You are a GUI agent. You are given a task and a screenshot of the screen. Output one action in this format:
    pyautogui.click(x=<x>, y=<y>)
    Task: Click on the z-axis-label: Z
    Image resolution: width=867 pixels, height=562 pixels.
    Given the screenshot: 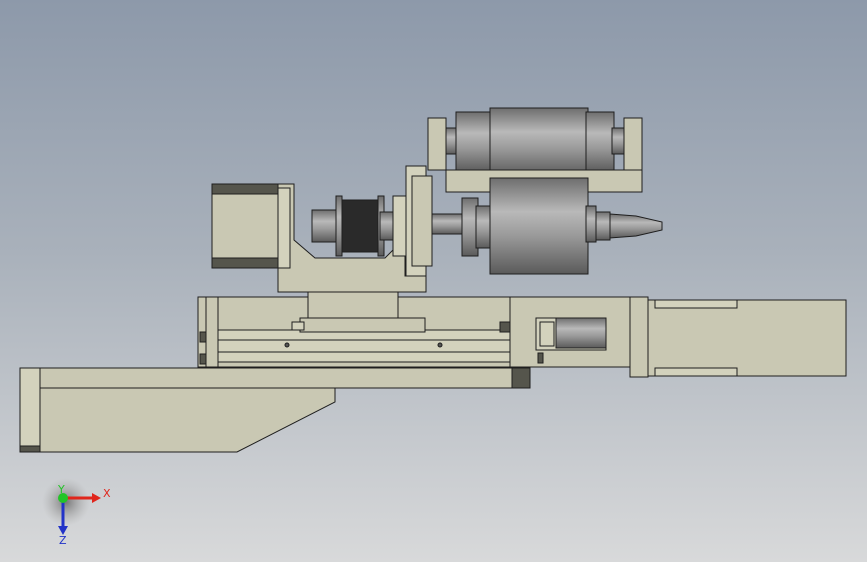 What is the action you would take?
    pyautogui.click(x=63, y=540)
    